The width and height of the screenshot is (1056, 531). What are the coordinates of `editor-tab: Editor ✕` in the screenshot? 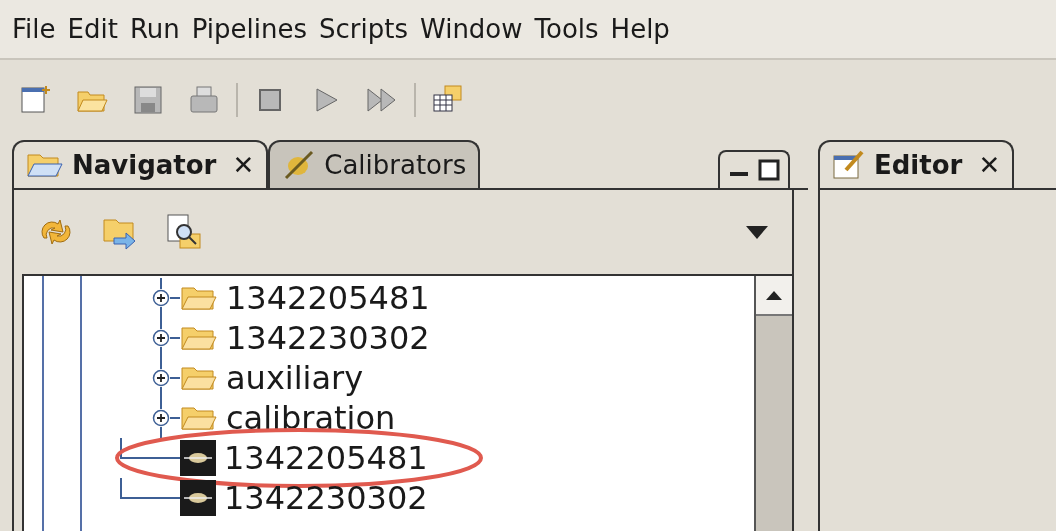 It's located at (916, 164).